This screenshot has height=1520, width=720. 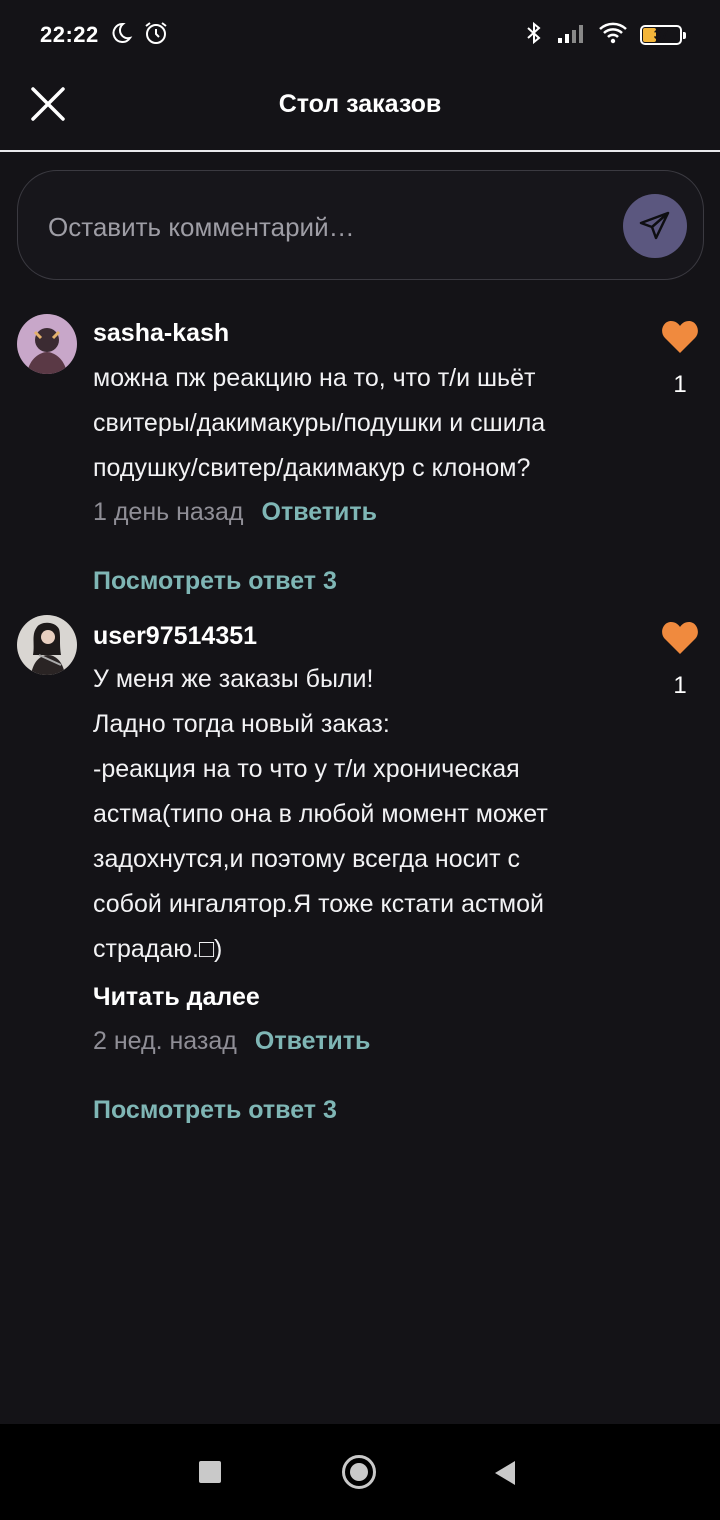 I want to click on battery-icon: 37, so click(x=663, y=35).